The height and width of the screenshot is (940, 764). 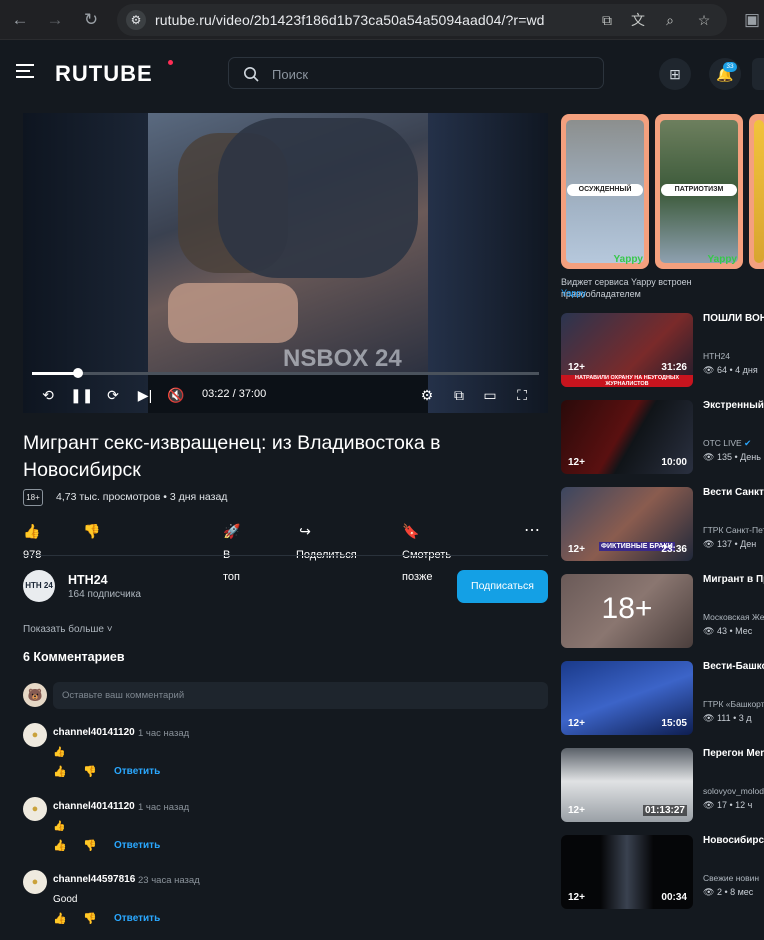 What do you see at coordinates (735, 892) in the screenshot?
I see `related-views: 2 • 8 мес` at bounding box center [735, 892].